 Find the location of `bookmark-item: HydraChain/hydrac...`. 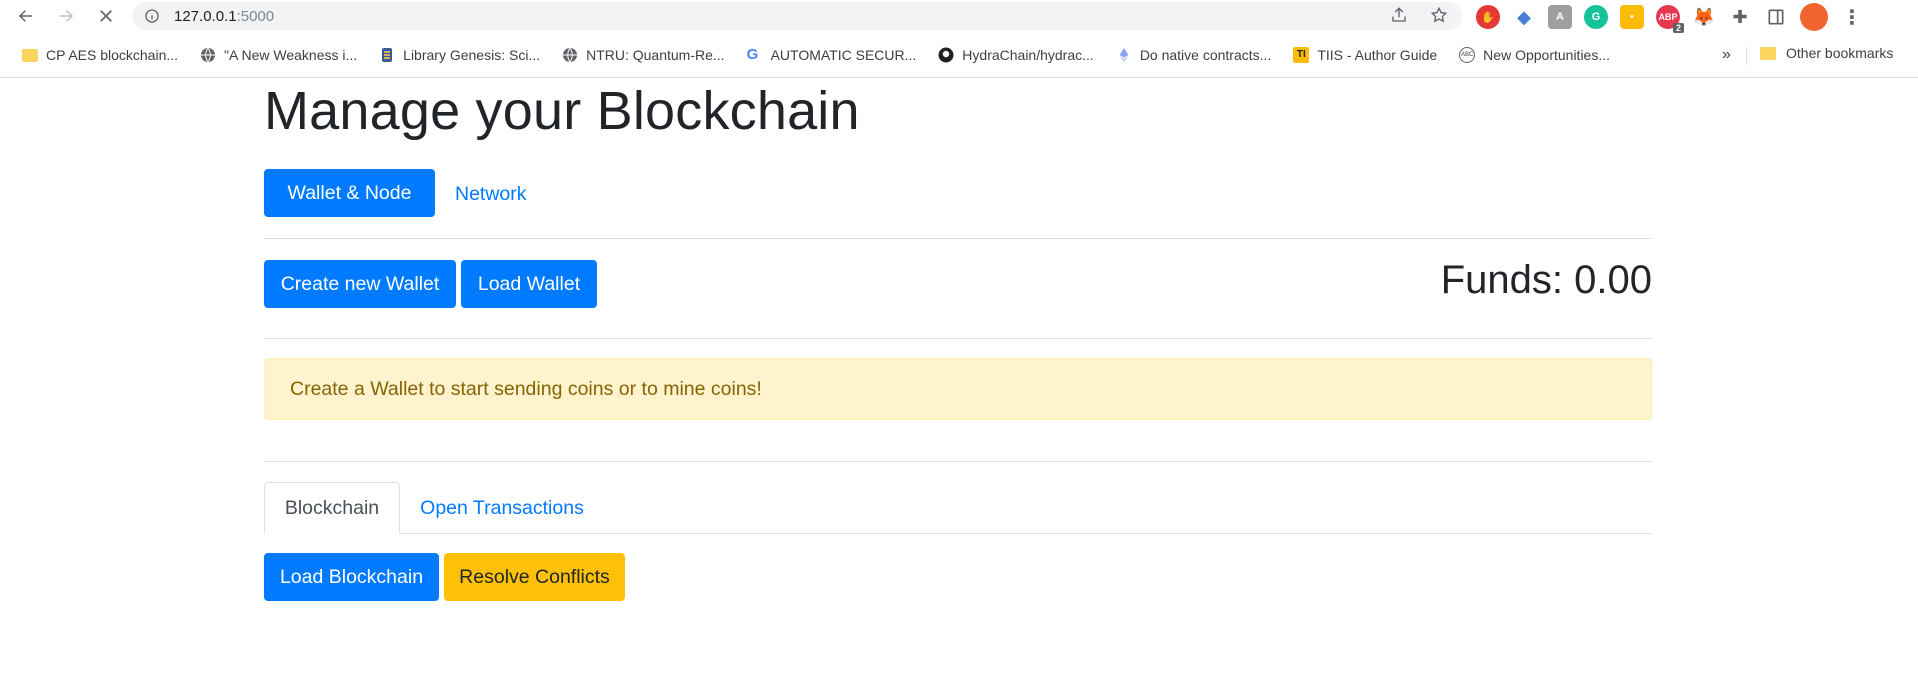

bookmark-item: HydraChain/hydrac... is located at coordinates (1016, 55).